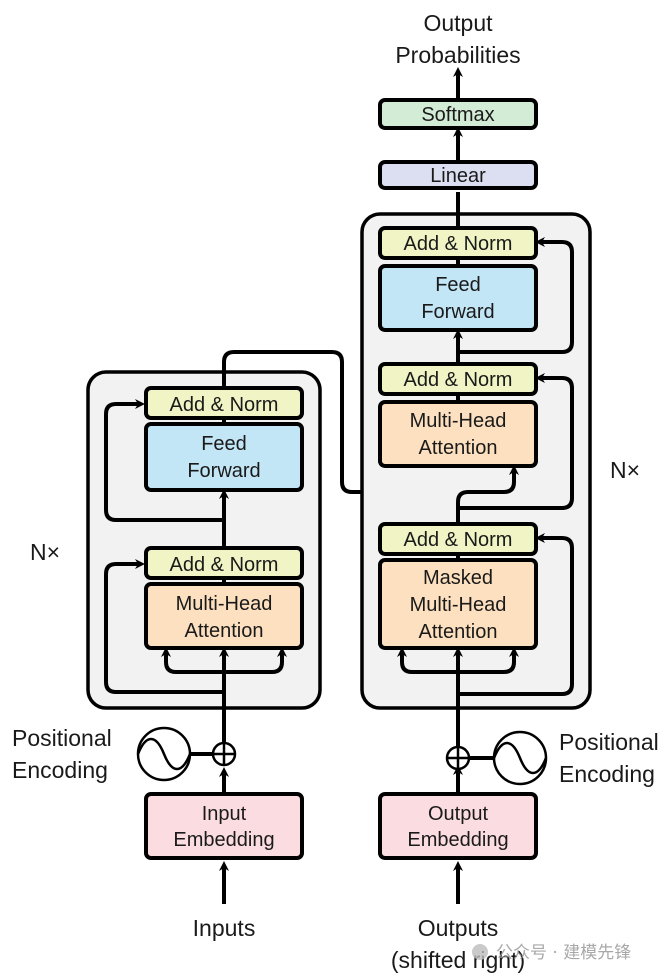 The width and height of the screenshot is (672, 980). Describe the element at coordinates (164, 754) in the screenshot. I see `encoder-positional-encoding-icon` at that location.